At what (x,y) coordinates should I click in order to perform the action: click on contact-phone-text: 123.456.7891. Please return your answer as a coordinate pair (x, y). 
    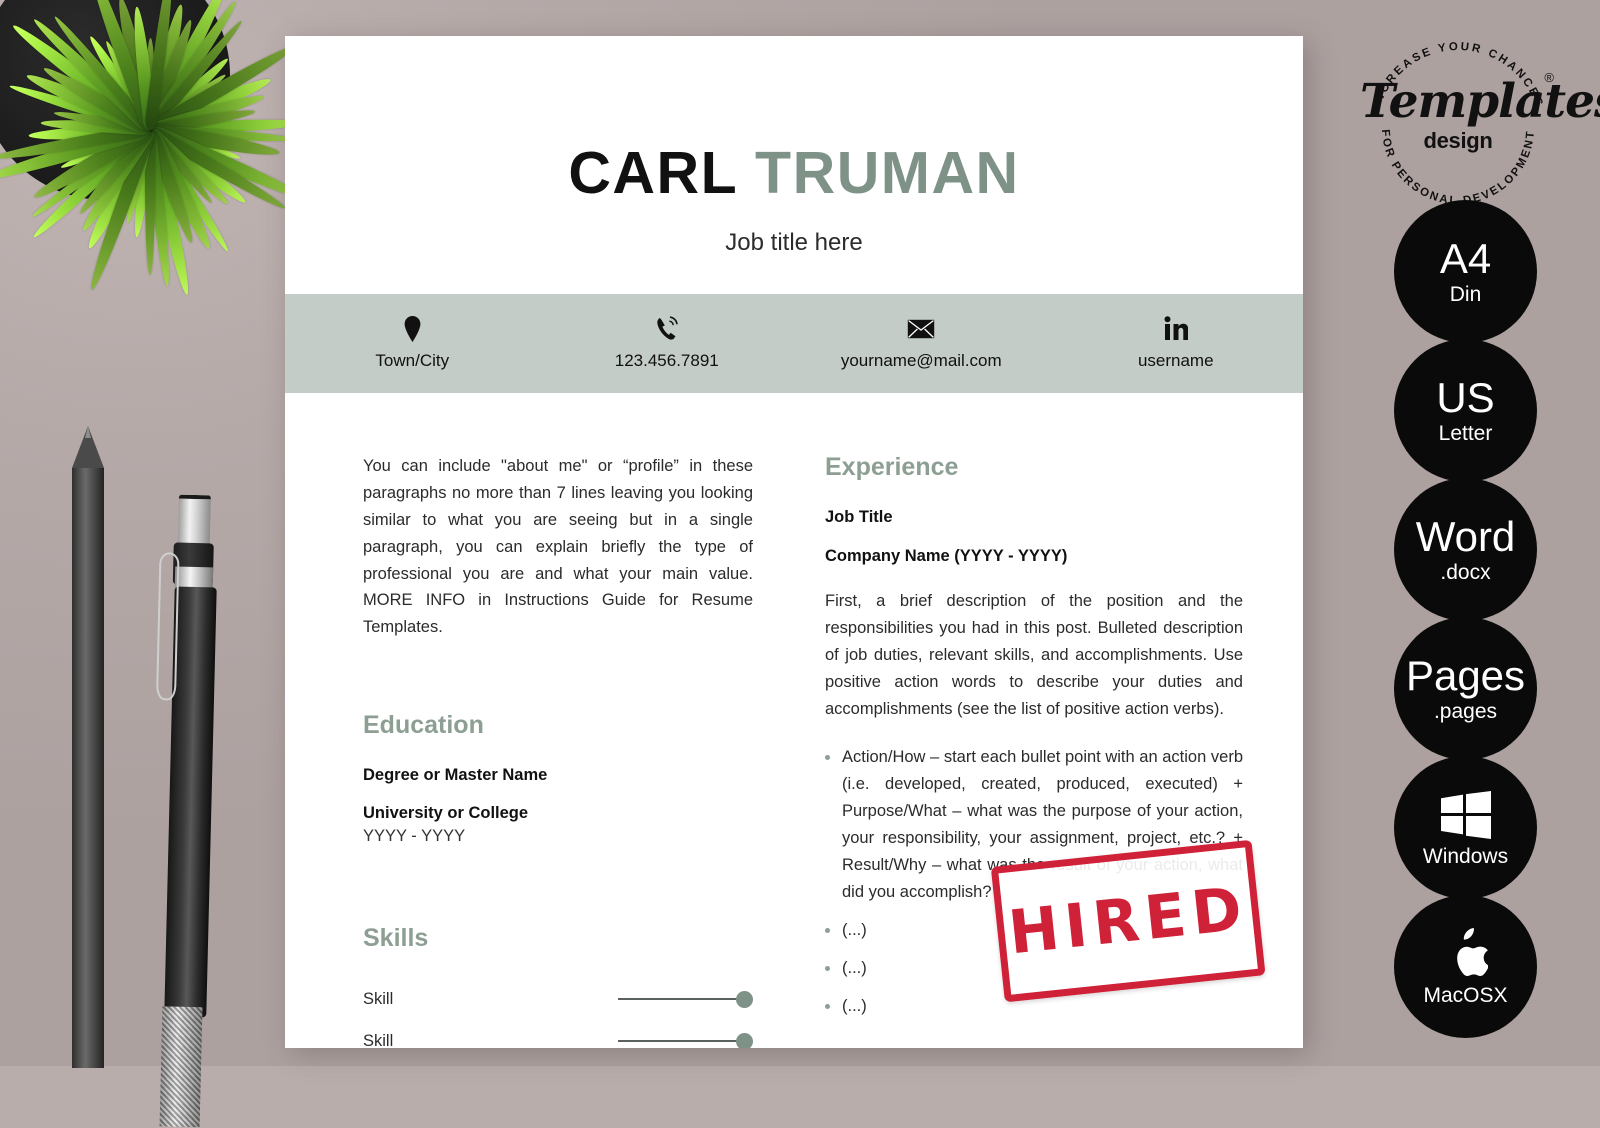
    Looking at the image, I should click on (666, 360).